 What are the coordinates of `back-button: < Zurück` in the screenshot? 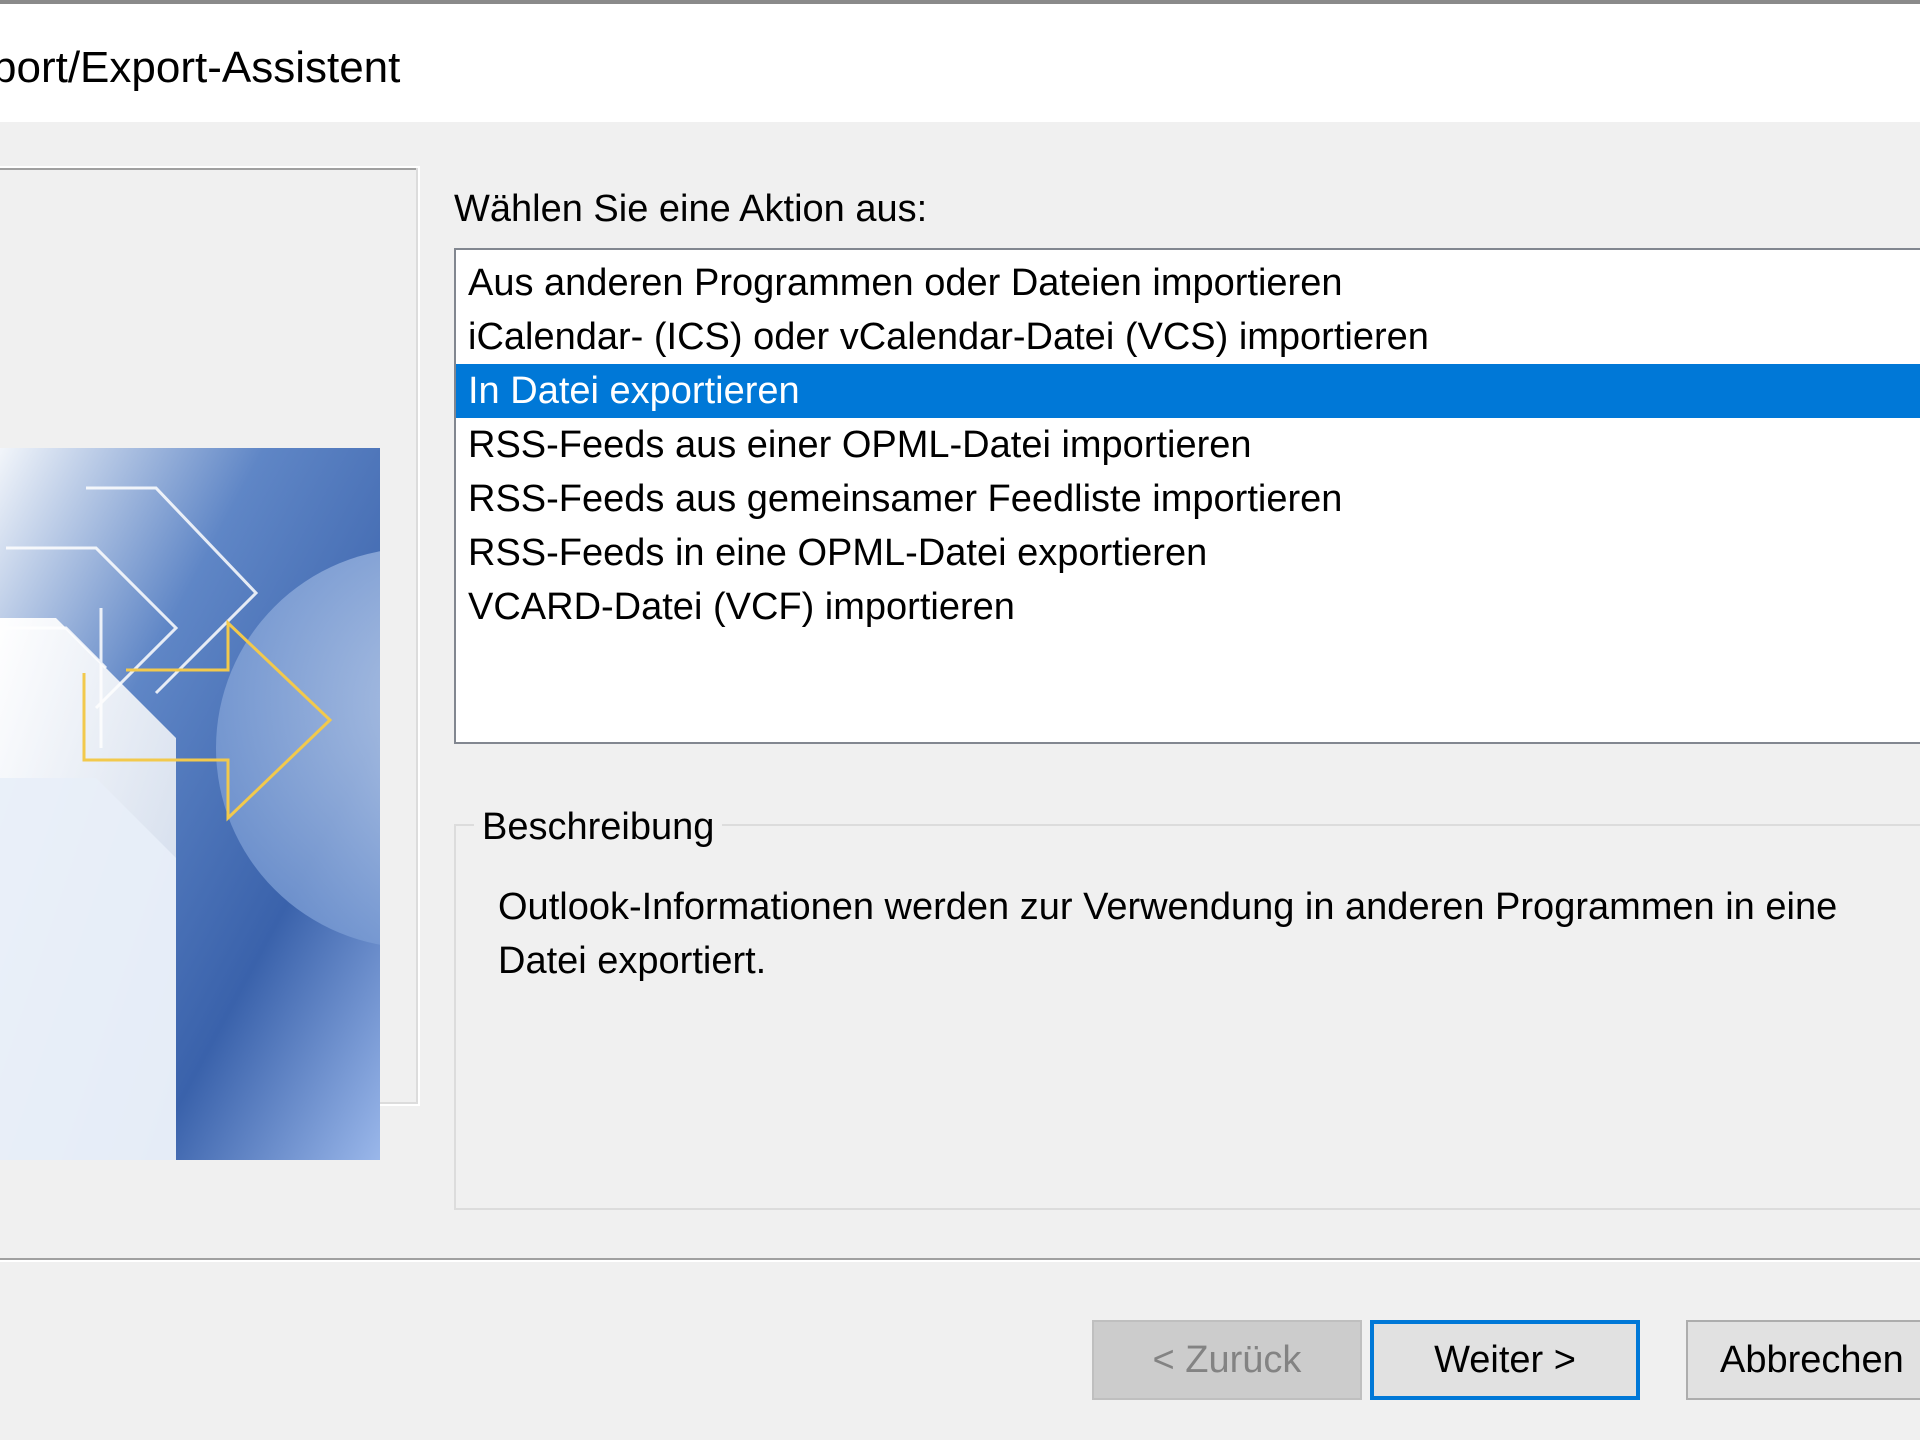 It's located at (1227, 1360).